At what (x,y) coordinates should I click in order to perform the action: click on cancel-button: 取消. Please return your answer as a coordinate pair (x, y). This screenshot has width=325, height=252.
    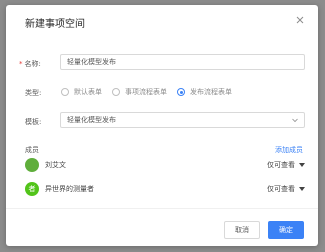
    Looking at the image, I should click on (242, 230).